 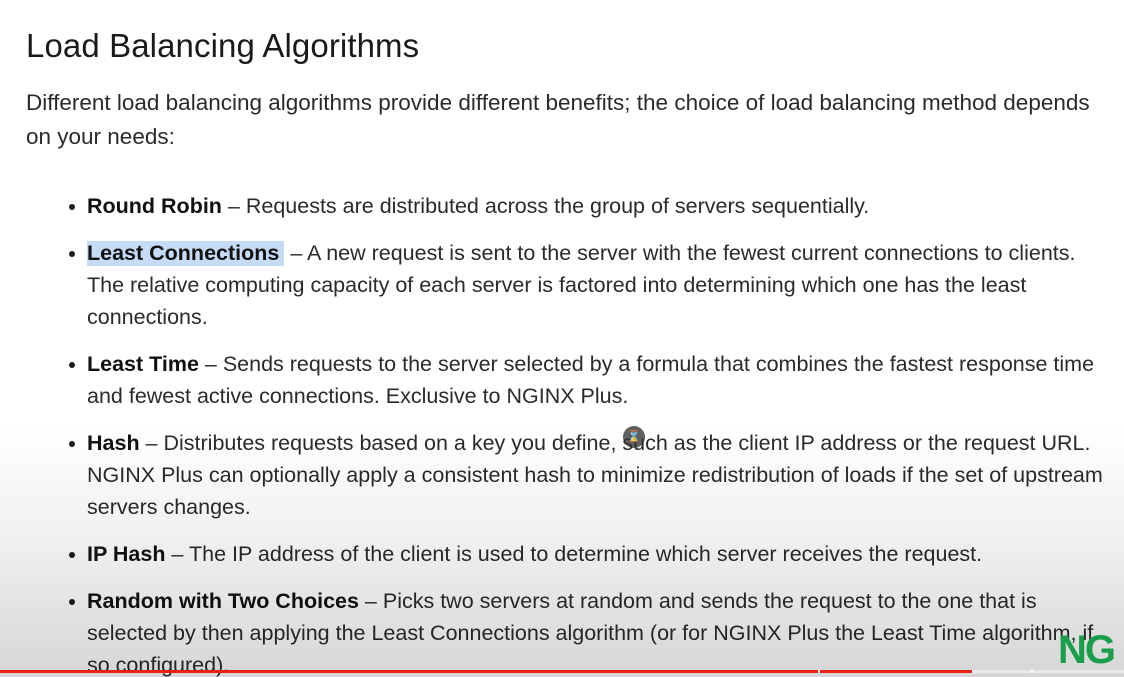 What do you see at coordinates (223, 601) in the screenshot?
I see `list-item-term: Random with Two Choices` at bounding box center [223, 601].